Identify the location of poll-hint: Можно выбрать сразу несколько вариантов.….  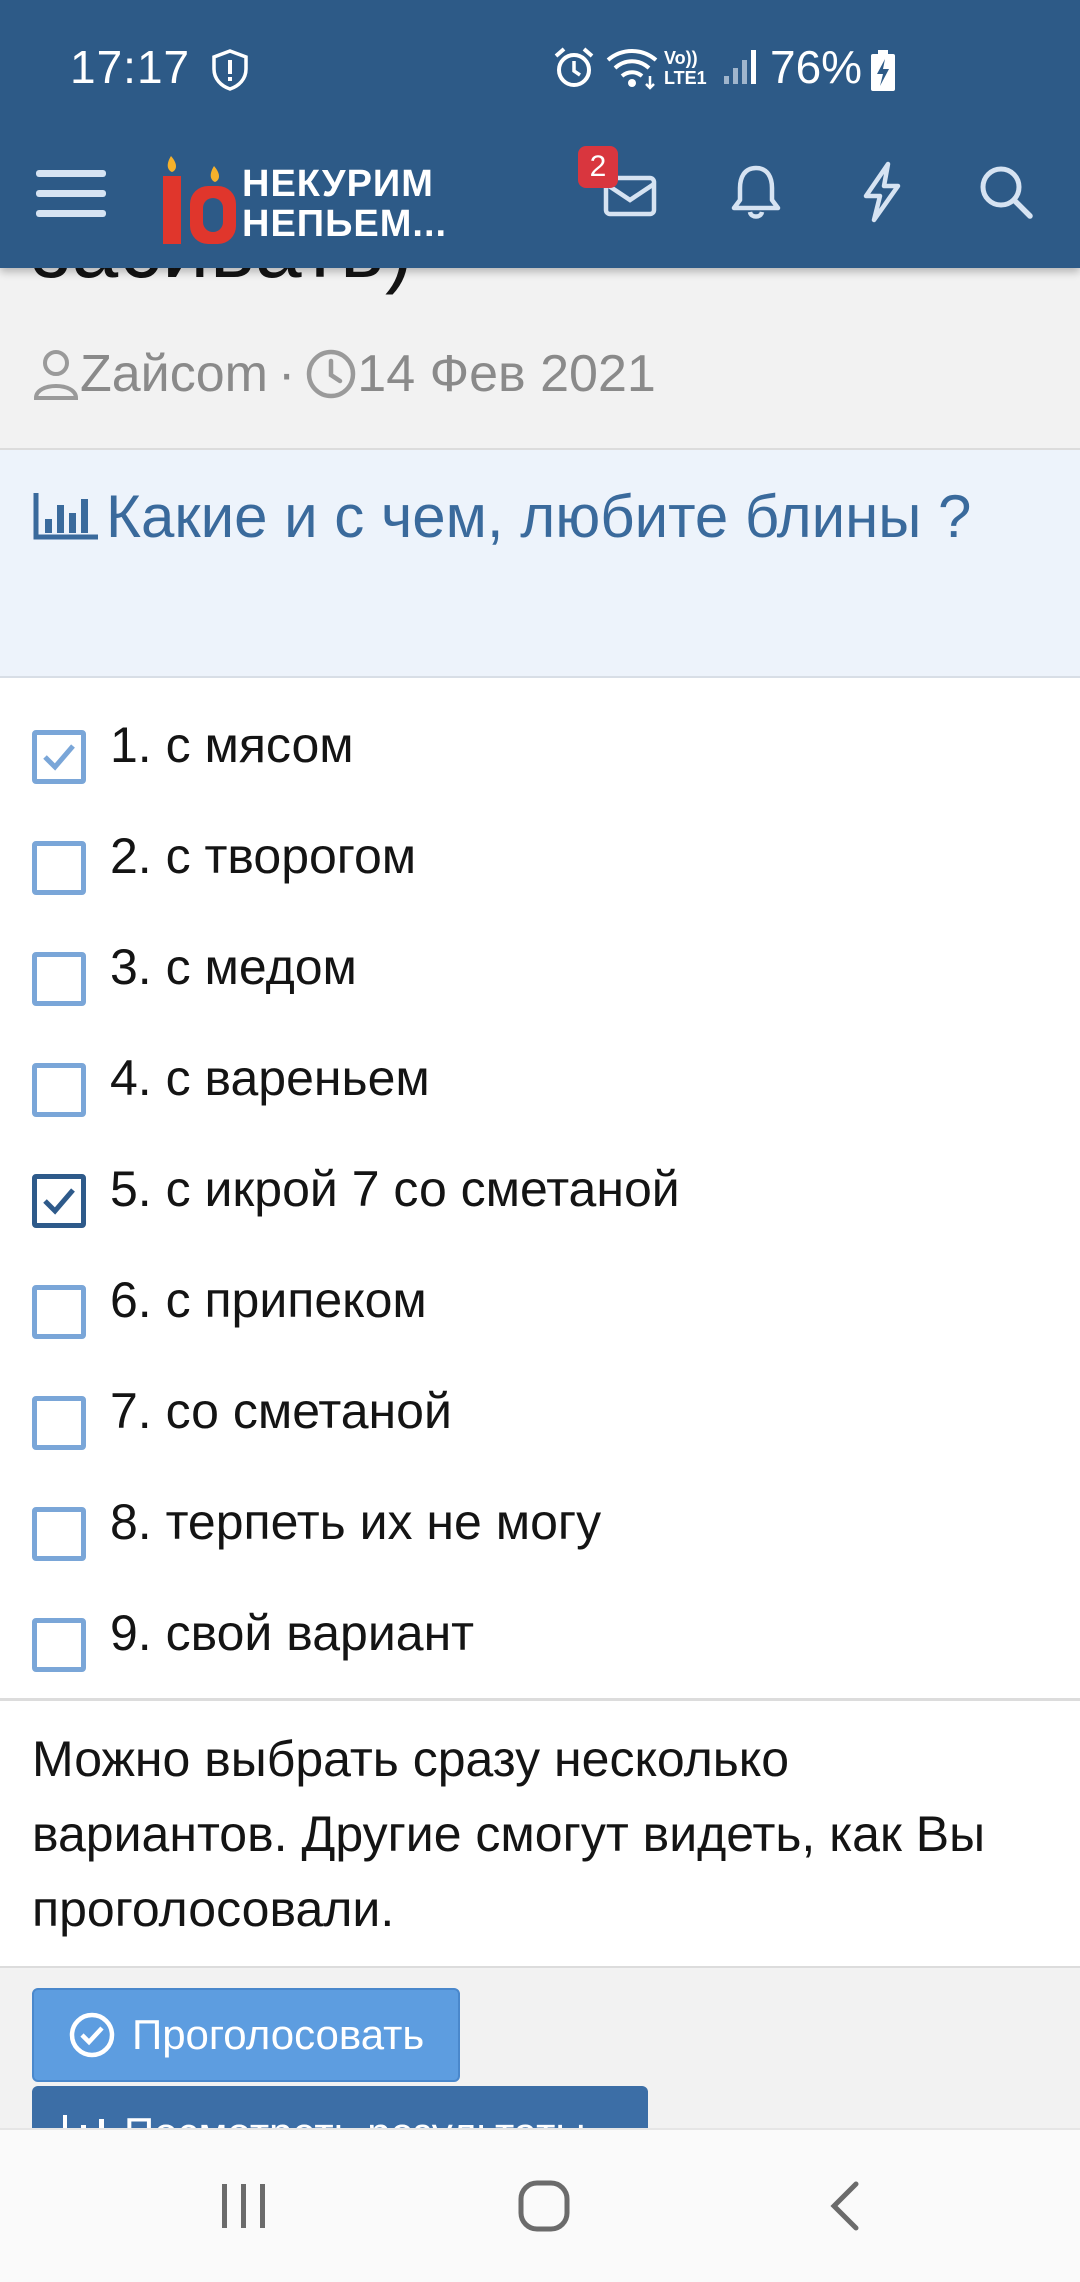
(509, 1834).